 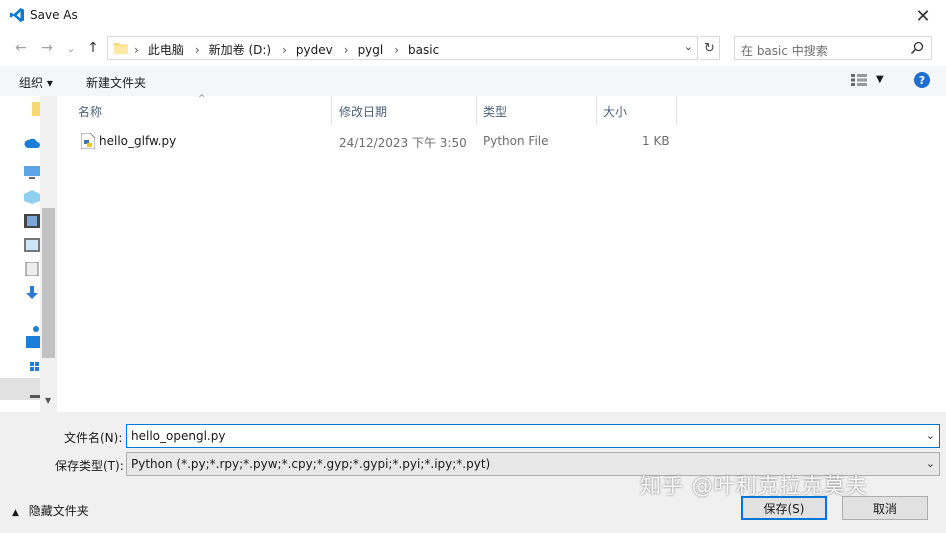 I want to click on this-pc-icon, so click(x=32, y=173).